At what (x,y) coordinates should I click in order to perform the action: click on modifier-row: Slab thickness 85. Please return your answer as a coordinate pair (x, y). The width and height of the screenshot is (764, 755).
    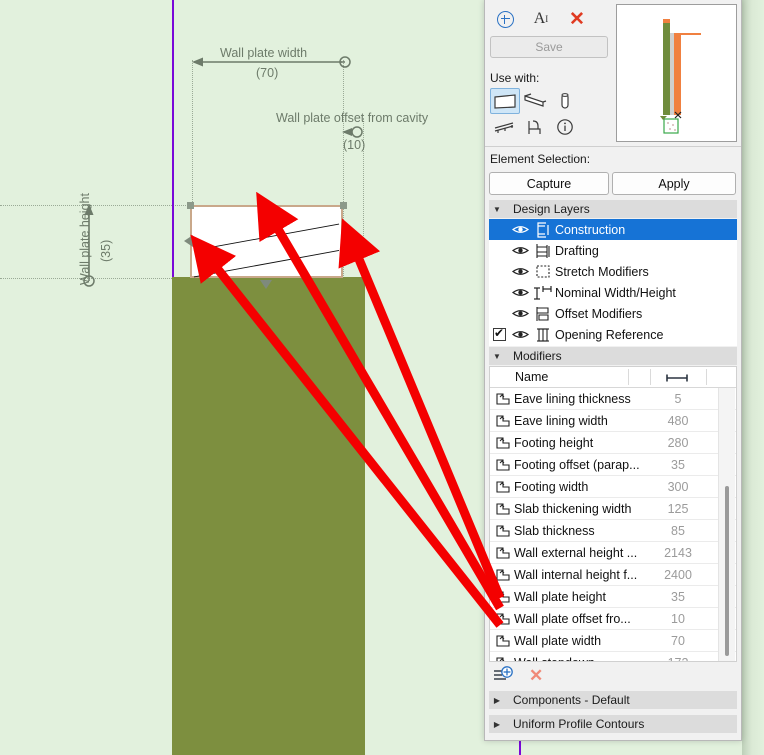
    Looking at the image, I should click on (613, 531).